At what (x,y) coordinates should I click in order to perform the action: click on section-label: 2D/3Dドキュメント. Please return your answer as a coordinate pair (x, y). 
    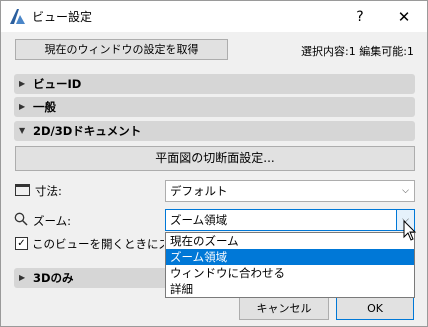
    Looking at the image, I should click on (87, 131).